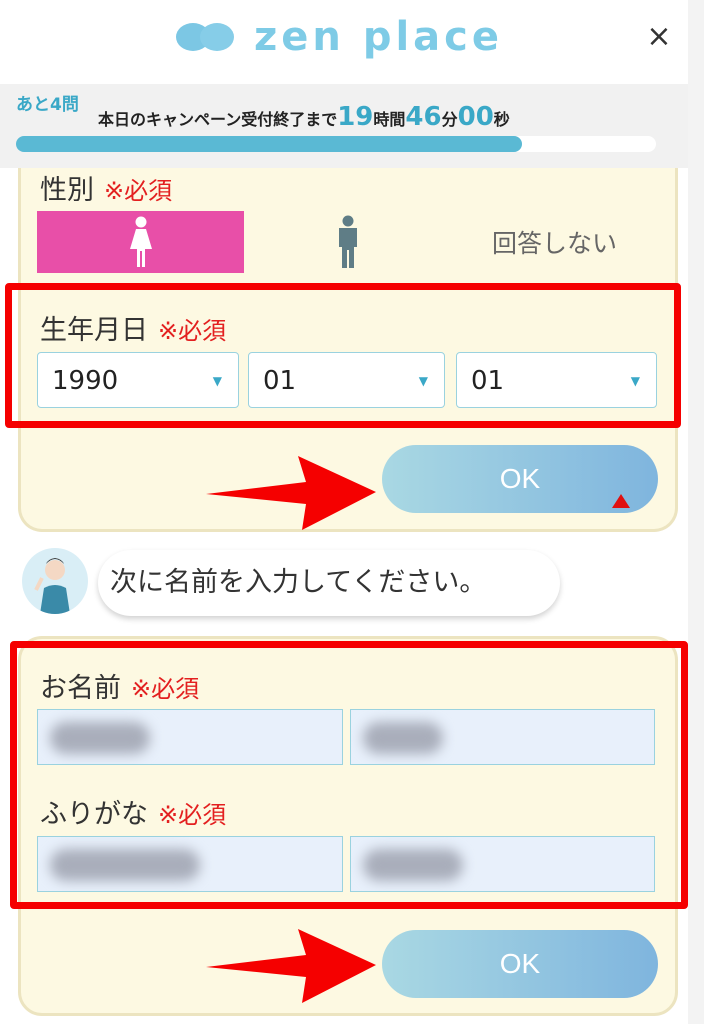 This screenshot has height=1024, width=704. I want to click on triangle-marker-icon, so click(621, 501).